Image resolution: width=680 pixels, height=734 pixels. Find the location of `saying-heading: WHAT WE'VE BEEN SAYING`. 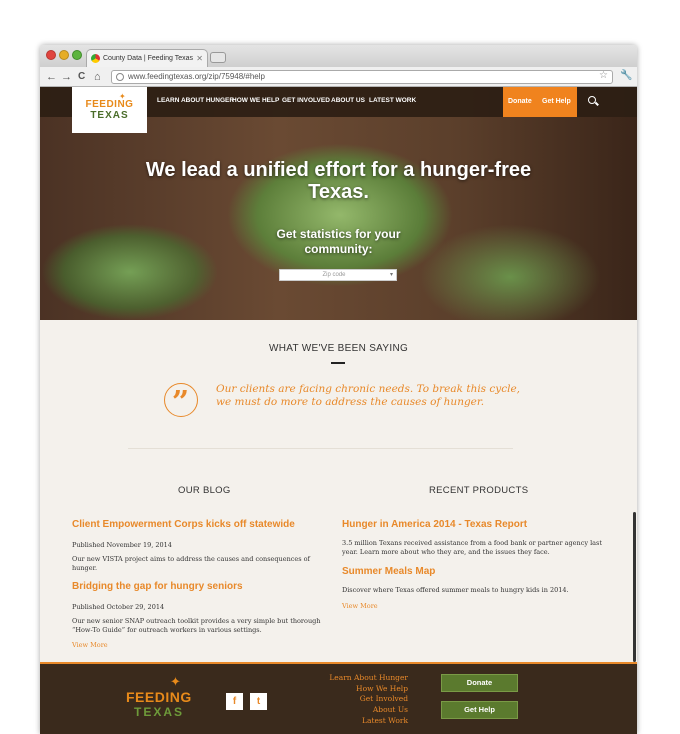

saying-heading: WHAT WE'VE BEEN SAYING is located at coordinates (338, 348).